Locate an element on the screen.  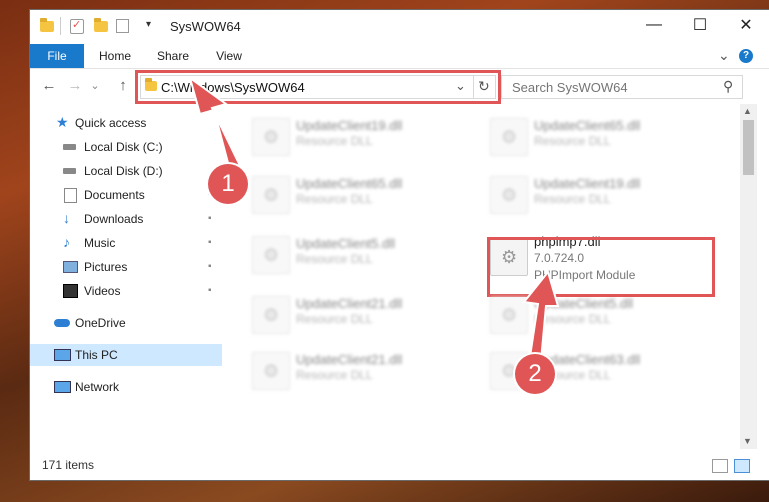
network-icon is located at coordinates (62, 387).